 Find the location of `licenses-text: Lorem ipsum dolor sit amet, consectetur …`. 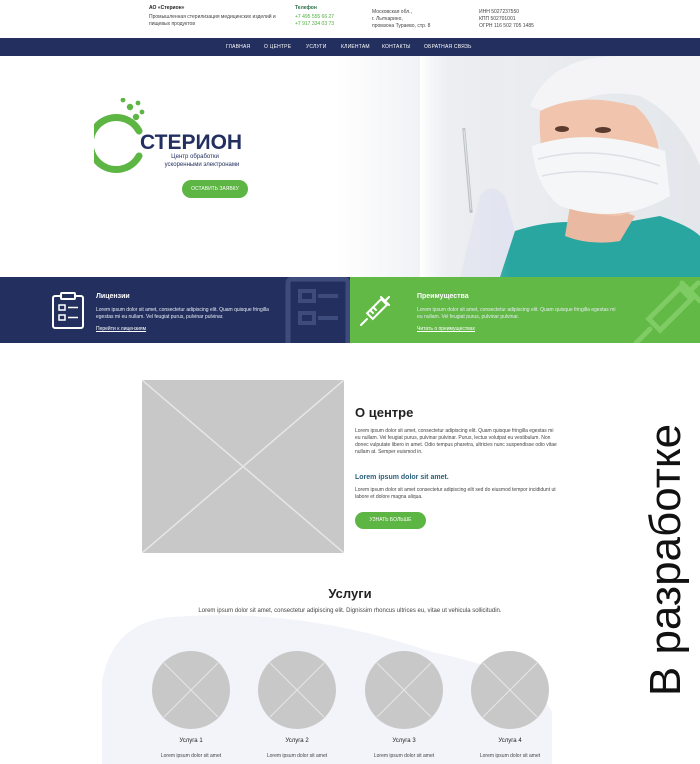

licenses-text: Lorem ipsum dolor sit amet, consectetur … is located at coordinates (182, 313).